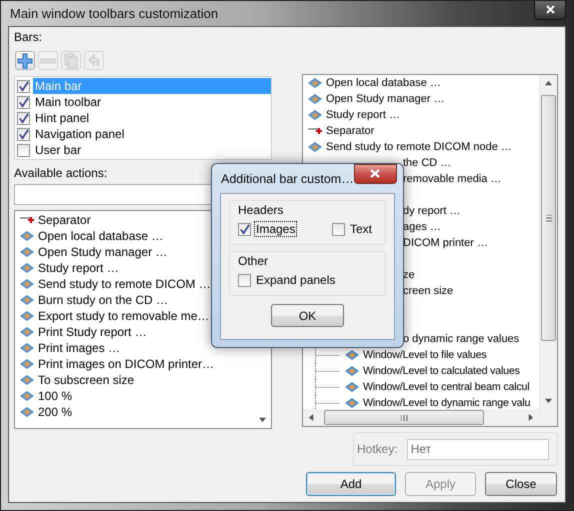 This screenshot has height=511, width=574. What do you see at coordinates (254, 261) in the screenshot?
I see `group-title: Other` at bounding box center [254, 261].